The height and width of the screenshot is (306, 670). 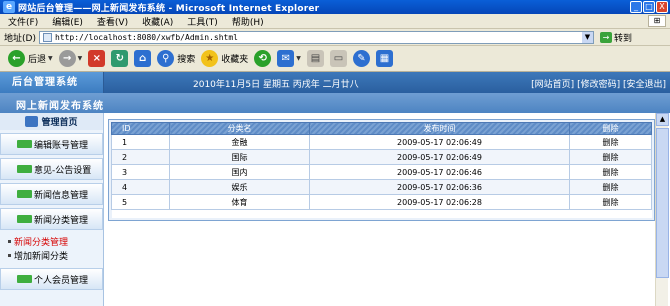 I want to click on sidebar-item-label: 个人会员管理, so click(x=61, y=280).